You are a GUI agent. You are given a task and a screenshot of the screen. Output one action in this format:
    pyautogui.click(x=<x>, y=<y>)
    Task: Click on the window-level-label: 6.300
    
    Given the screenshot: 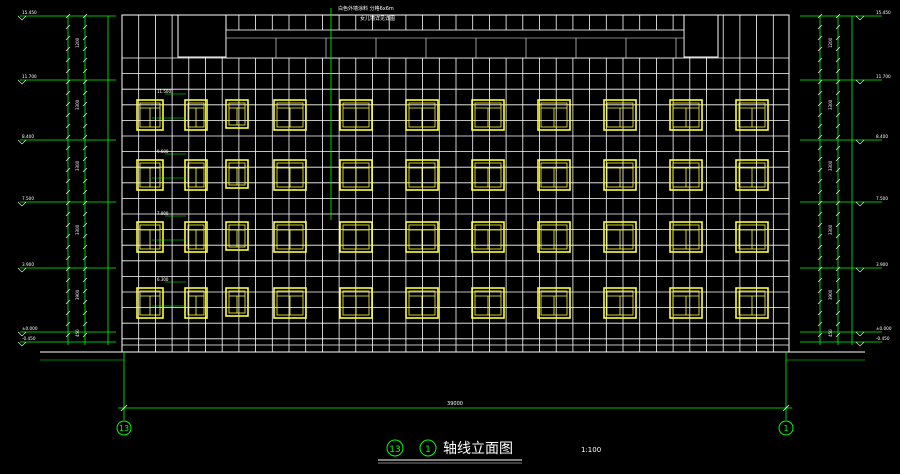 What is the action you would take?
    pyautogui.click(x=163, y=279)
    